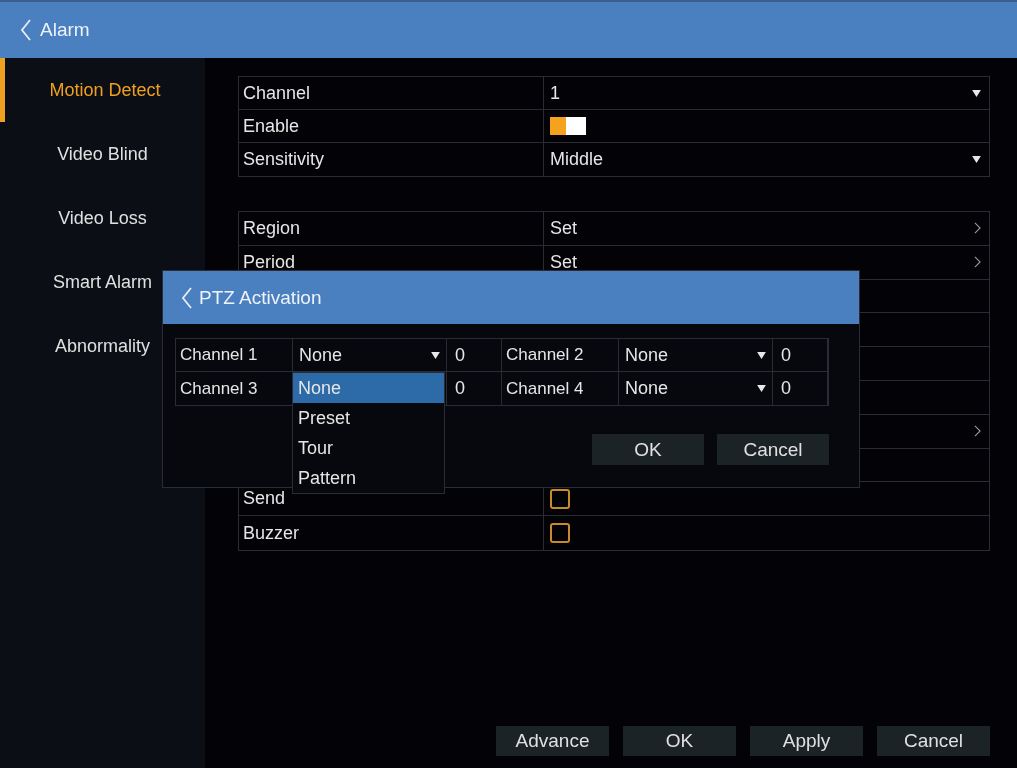  Describe the element at coordinates (368, 418) in the screenshot. I see `dropdown-option: Preset` at that location.